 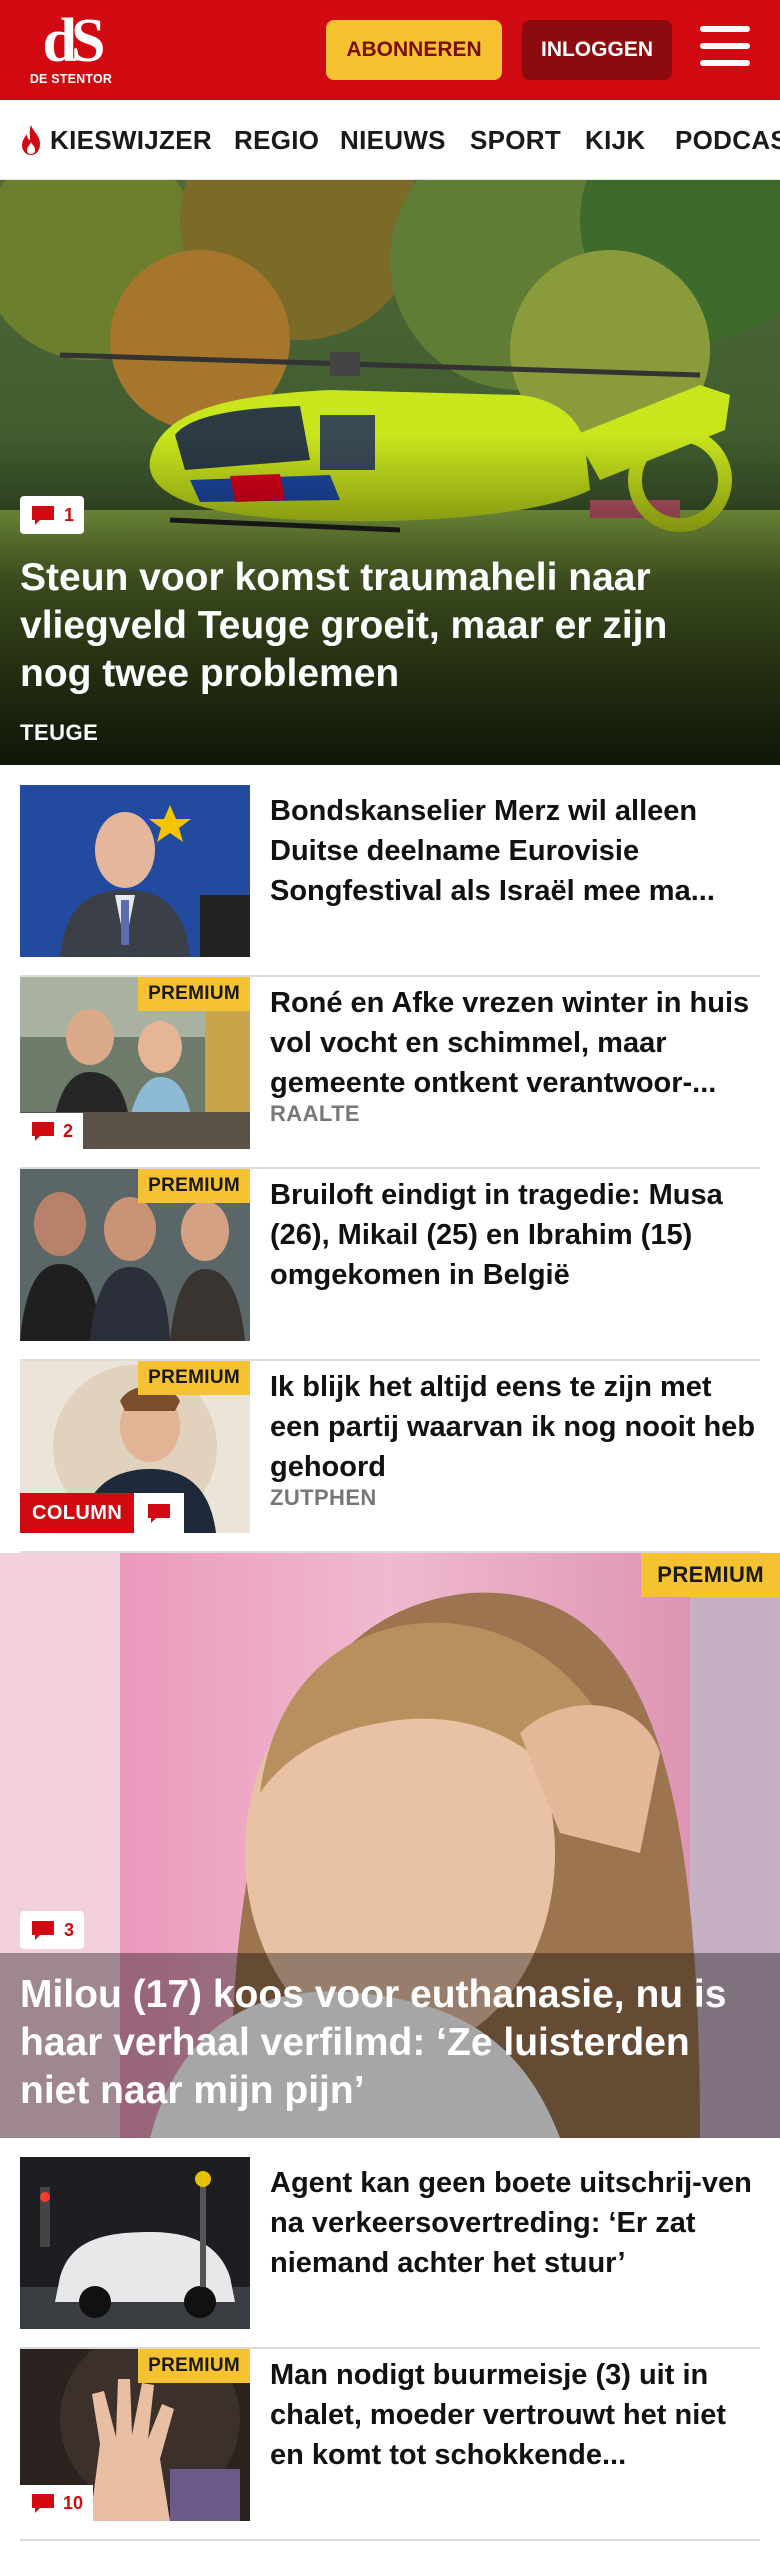 I want to click on comment-badge: 2, so click(x=52, y=1131).